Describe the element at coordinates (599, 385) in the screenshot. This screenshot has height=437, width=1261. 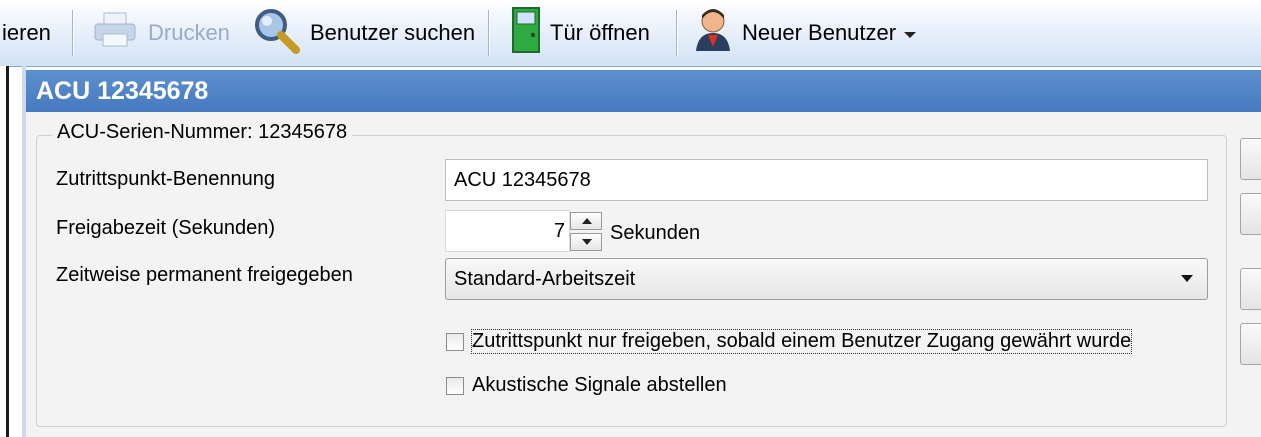
I see `acoustic-label: Akustische Signale abstellen` at that location.